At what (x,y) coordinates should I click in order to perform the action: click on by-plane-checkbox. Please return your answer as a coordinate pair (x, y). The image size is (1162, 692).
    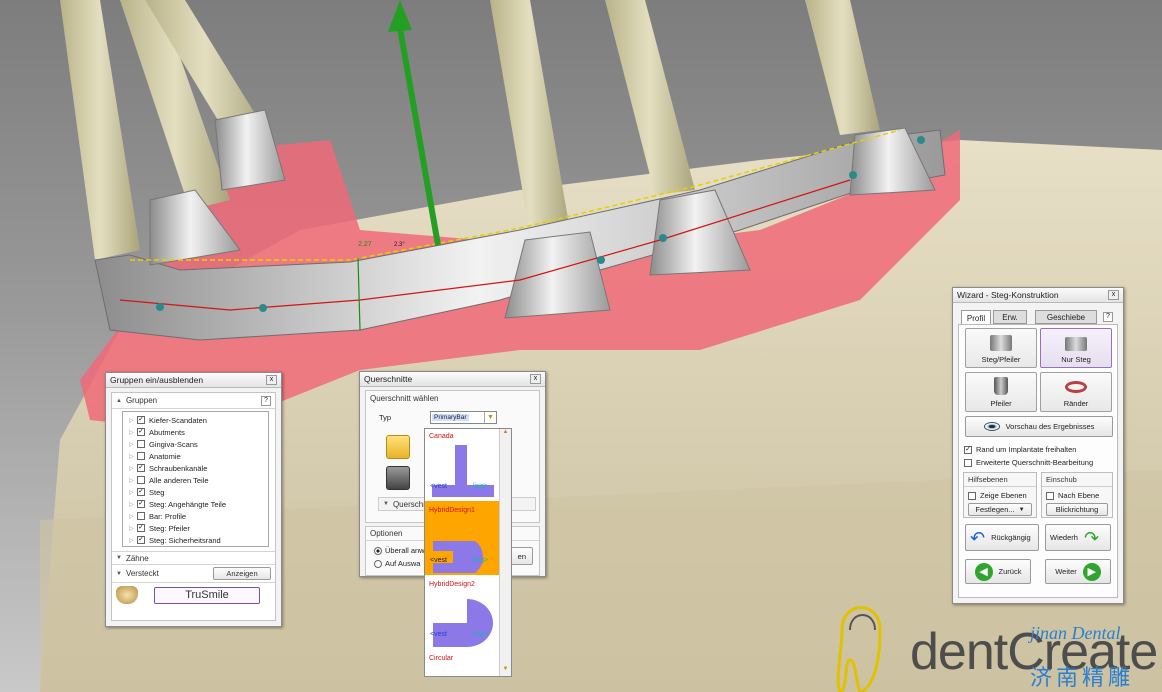
    Looking at the image, I should click on (1050, 495).